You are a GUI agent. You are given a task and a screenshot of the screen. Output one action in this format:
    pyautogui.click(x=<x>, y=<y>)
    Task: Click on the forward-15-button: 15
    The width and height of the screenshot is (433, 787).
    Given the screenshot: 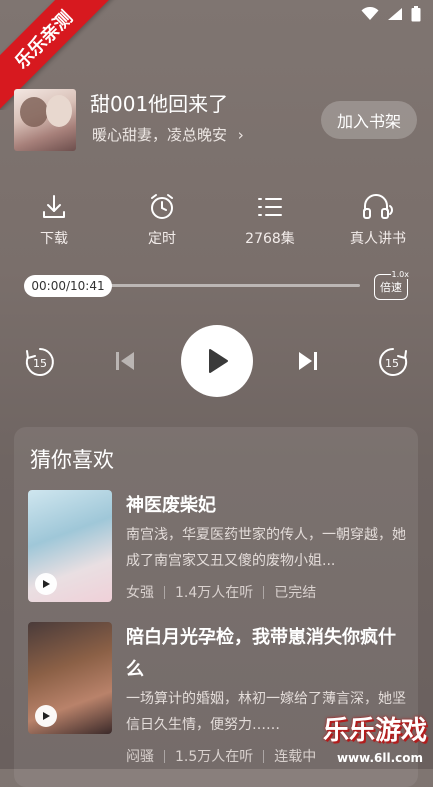 What is the action you would take?
    pyautogui.click(x=393, y=362)
    